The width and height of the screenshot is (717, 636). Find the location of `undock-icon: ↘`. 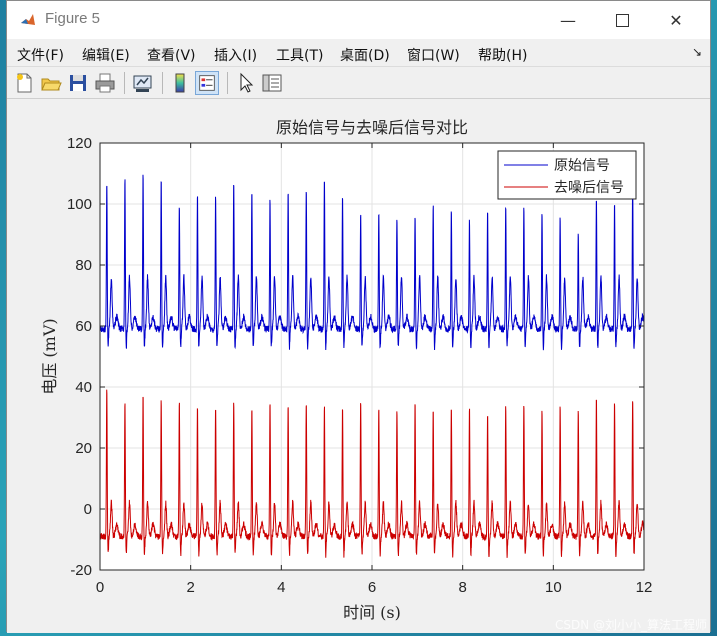

undock-icon: ↘ is located at coordinates (697, 52).